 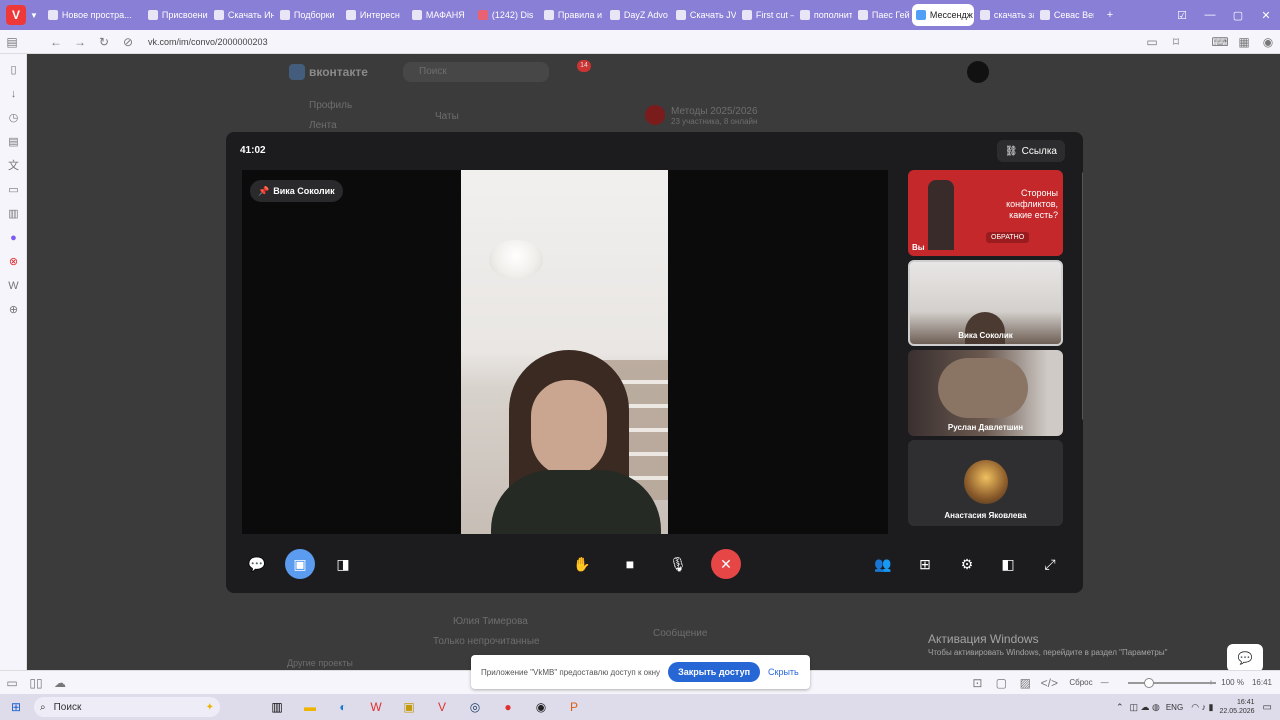 What do you see at coordinates (16, 707) in the screenshot?
I see `windows-start-icon: ⊞` at bounding box center [16, 707].